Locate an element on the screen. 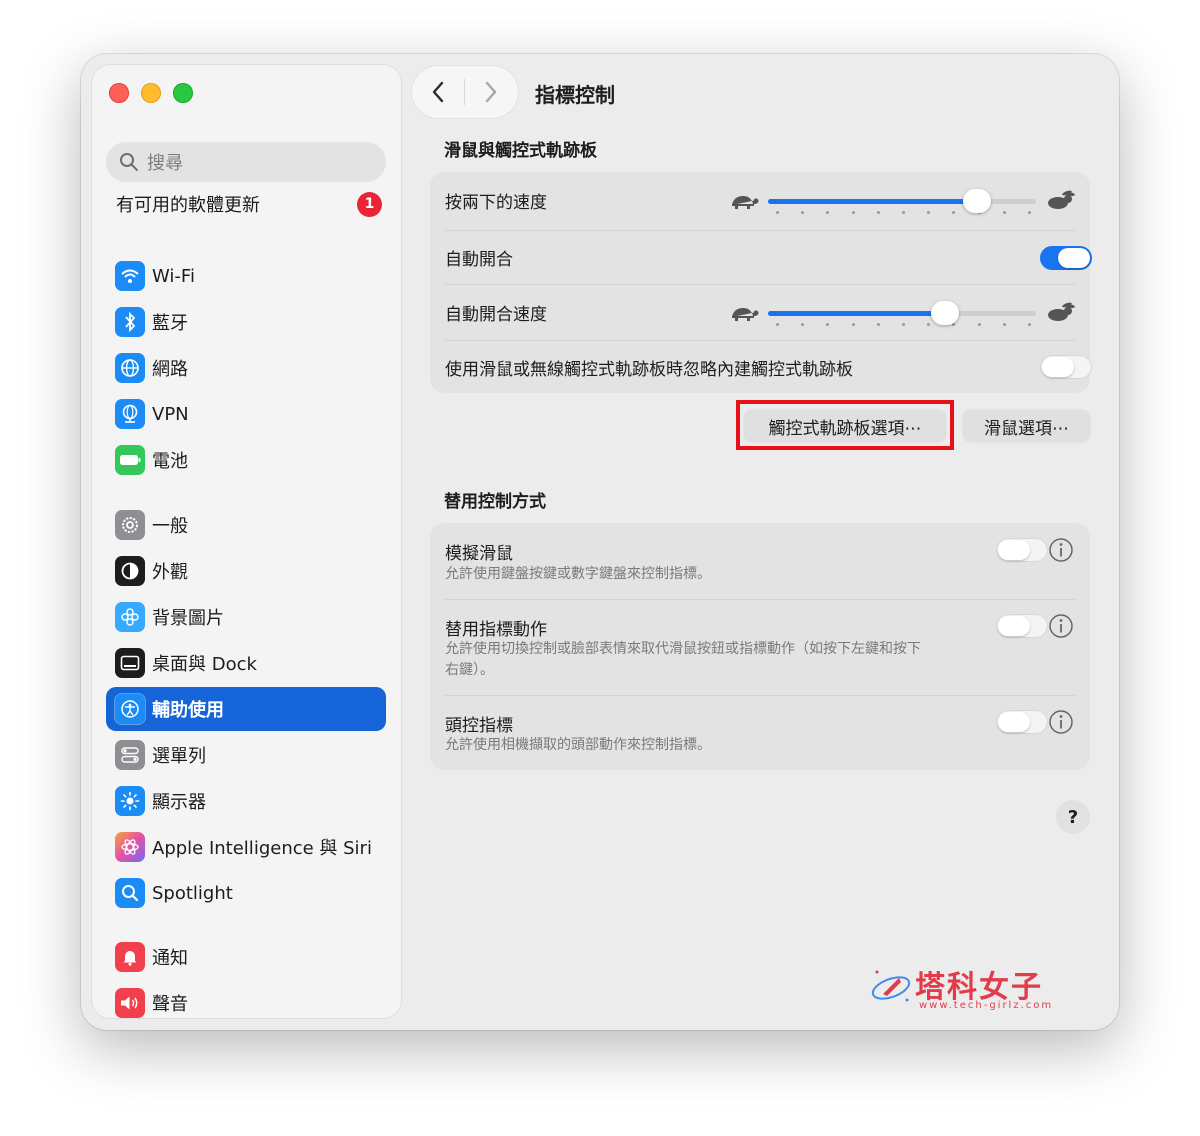 This screenshot has width=1200, height=1136. sidebar-item-accessibility: 輔助使用 is located at coordinates (246, 709).